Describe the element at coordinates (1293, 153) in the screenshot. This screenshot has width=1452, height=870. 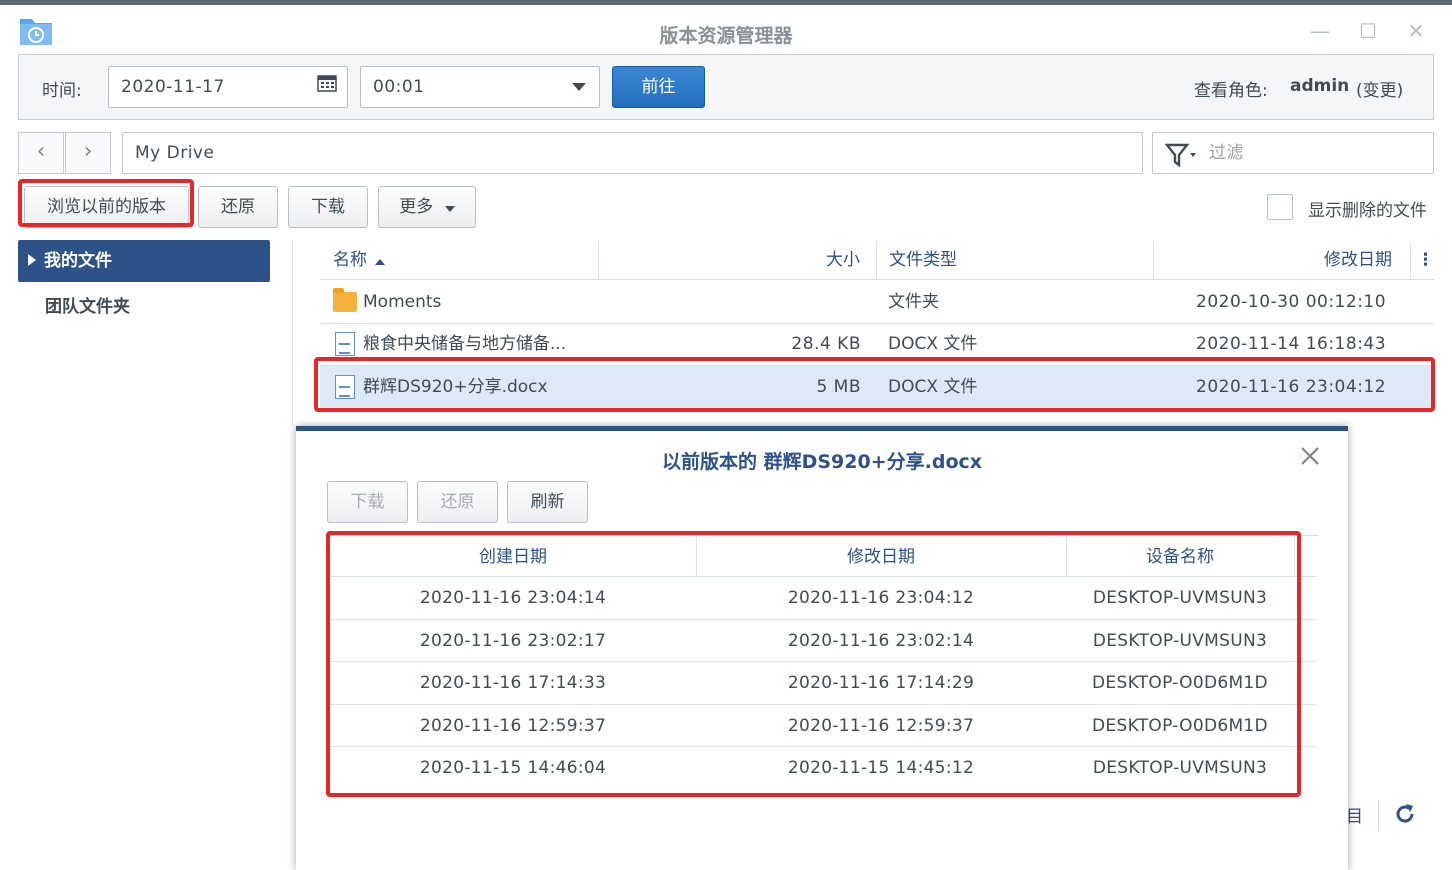
I see `filter-input: 过滤` at that location.